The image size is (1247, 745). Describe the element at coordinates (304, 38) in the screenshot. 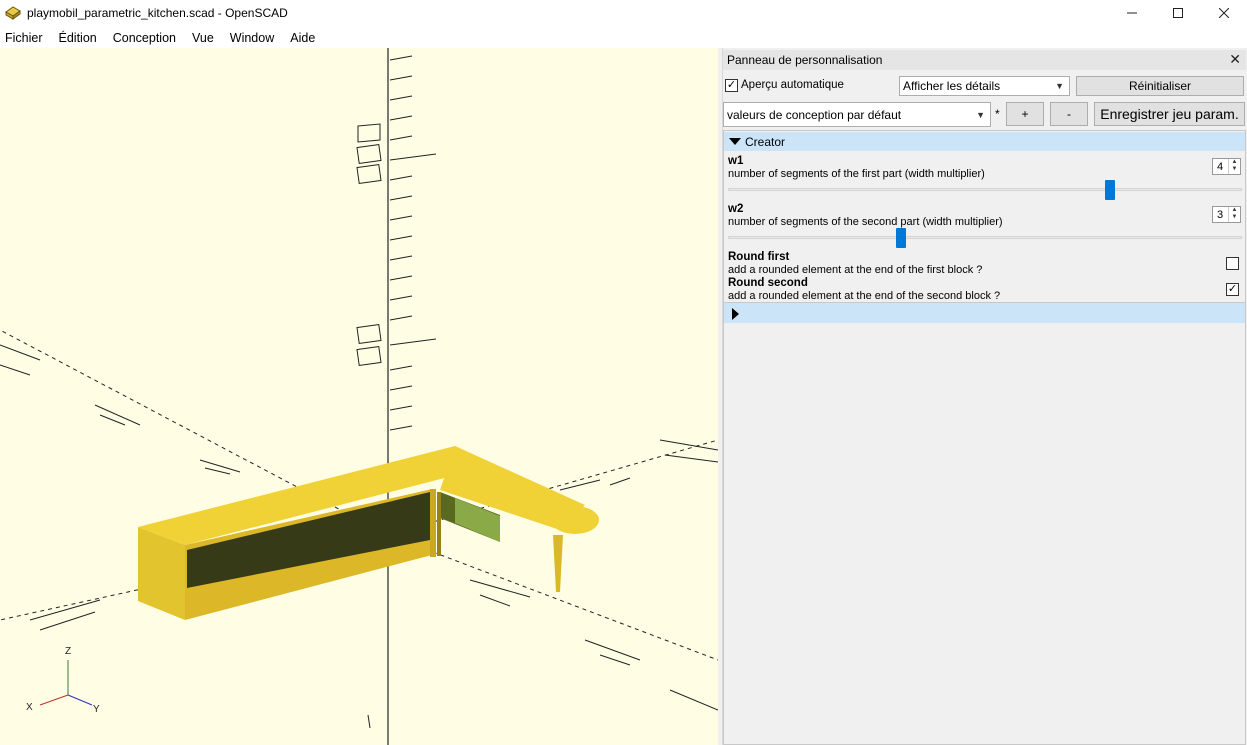

I see `menu-aide: Aide` at that location.